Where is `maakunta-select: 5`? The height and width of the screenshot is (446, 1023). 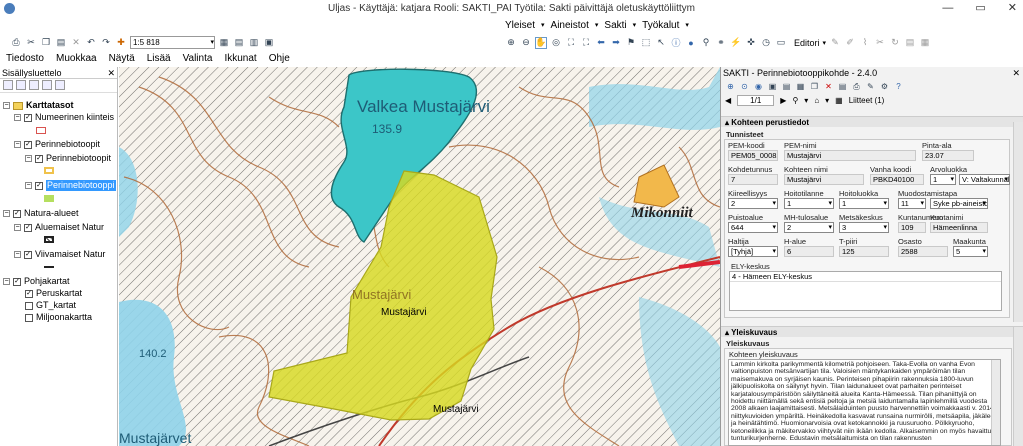
maakunta-select: 5 is located at coordinates (970, 251).